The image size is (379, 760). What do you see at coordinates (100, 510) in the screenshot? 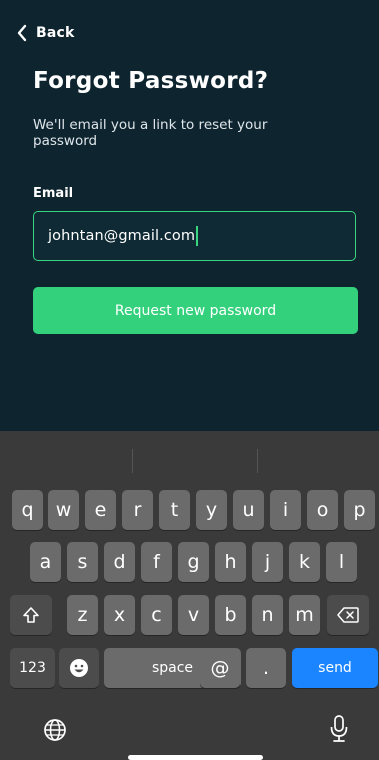
I see `key-e: e` at bounding box center [100, 510].